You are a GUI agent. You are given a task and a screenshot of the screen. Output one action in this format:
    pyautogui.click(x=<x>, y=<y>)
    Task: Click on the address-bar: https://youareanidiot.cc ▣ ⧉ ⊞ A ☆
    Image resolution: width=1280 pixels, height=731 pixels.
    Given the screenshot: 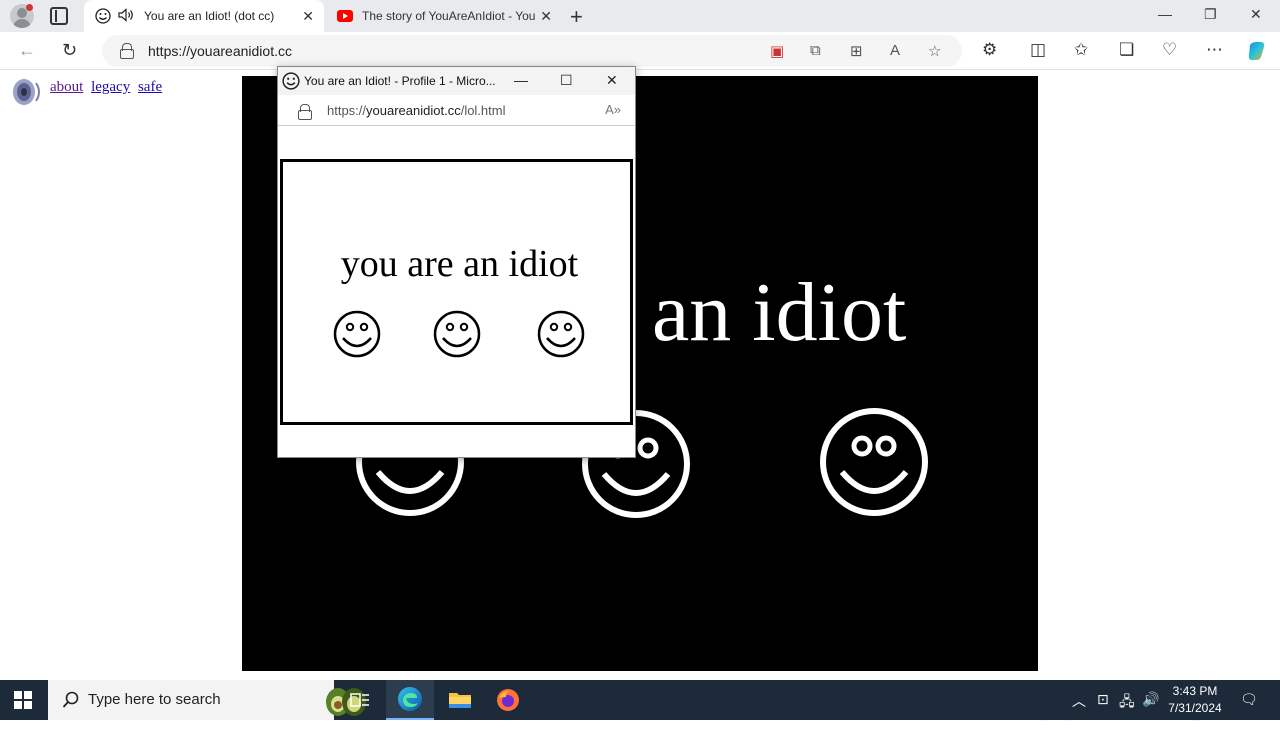 What is the action you would take?
    pyautogui.click(x=532, y=51)
    